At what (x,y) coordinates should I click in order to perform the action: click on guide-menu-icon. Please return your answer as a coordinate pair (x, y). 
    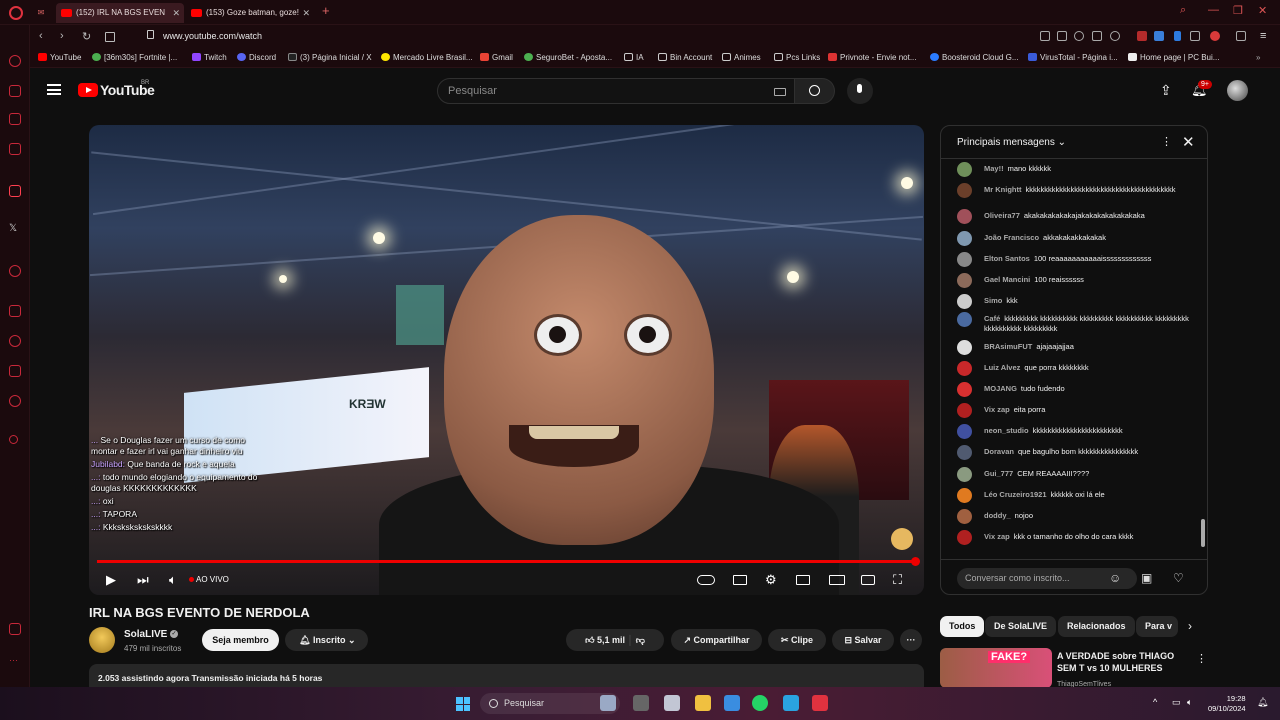
    Looking at the image, I should click on (54, 89).